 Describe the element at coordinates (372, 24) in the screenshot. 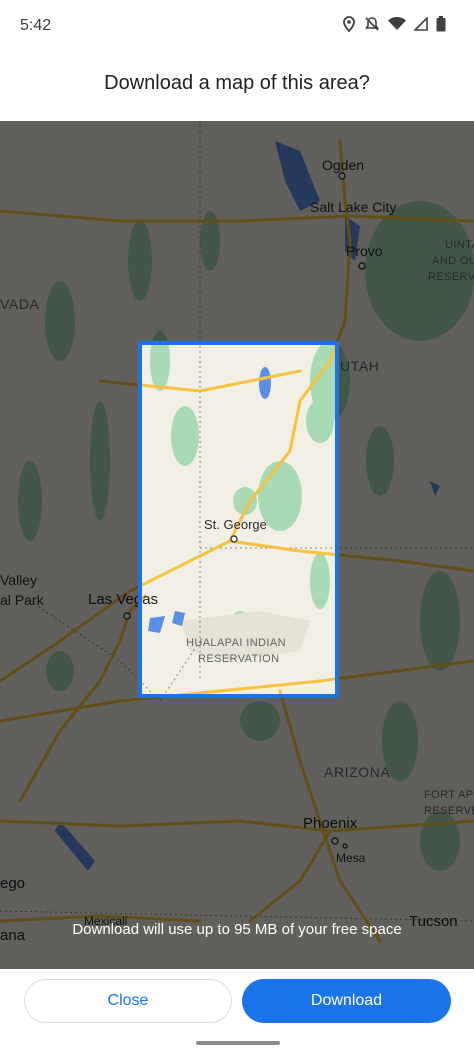

I see `mute-icon` at that location.